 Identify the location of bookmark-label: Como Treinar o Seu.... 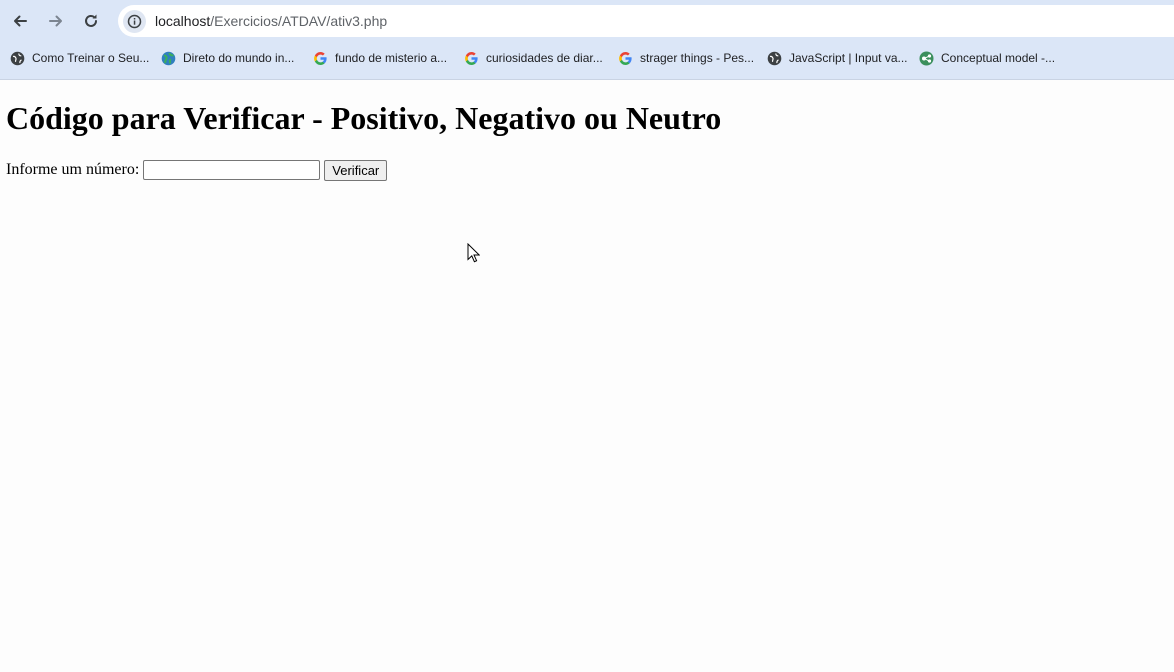
(91, 58).